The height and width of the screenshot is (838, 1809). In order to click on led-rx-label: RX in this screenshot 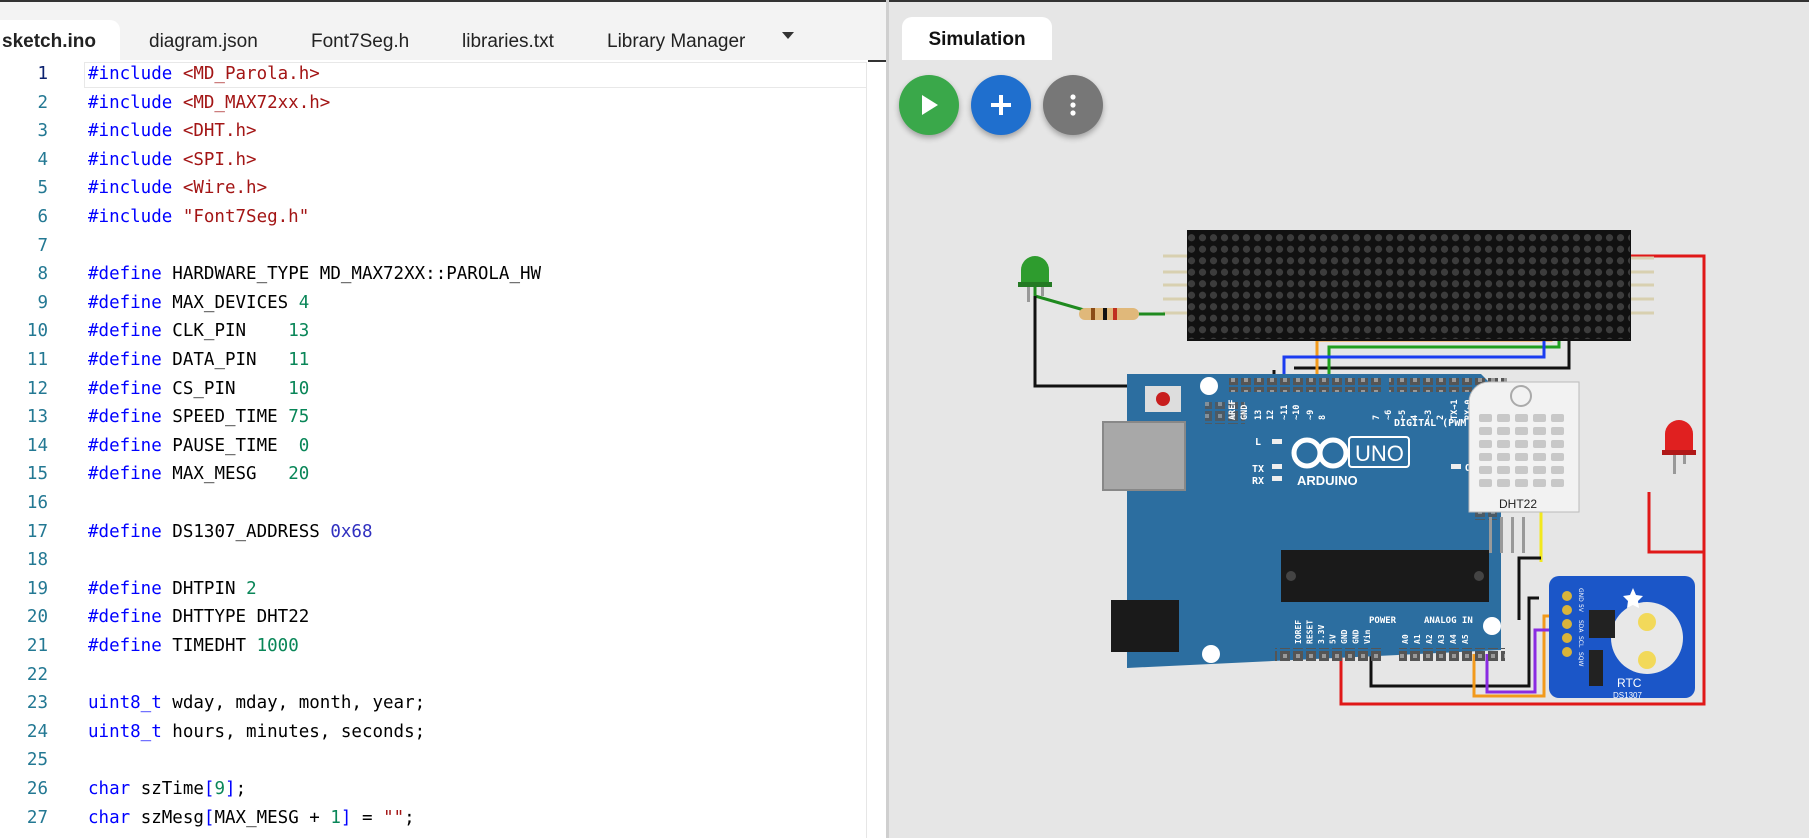, I will do `click(1258, 481)`.